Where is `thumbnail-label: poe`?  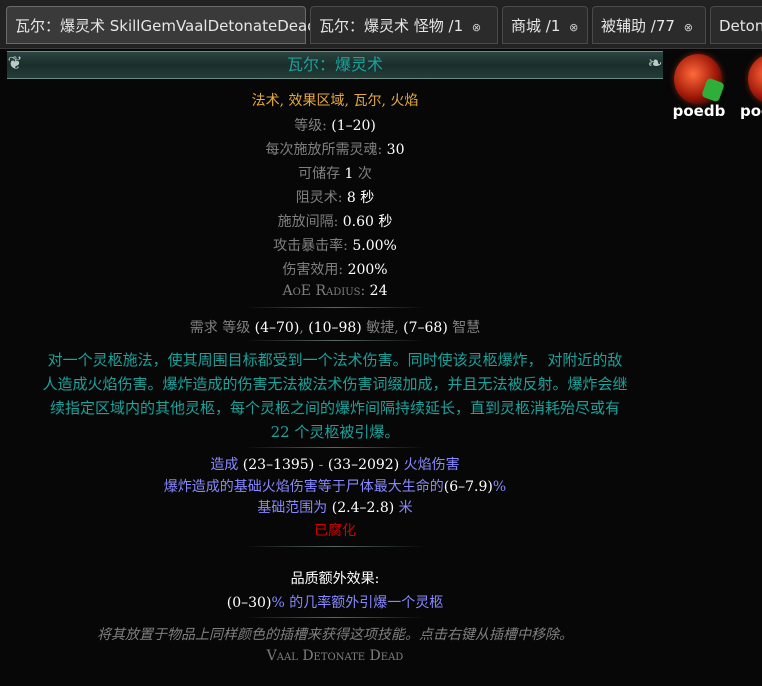
thumbnail-label: poe is located at coordinates (751, 111).